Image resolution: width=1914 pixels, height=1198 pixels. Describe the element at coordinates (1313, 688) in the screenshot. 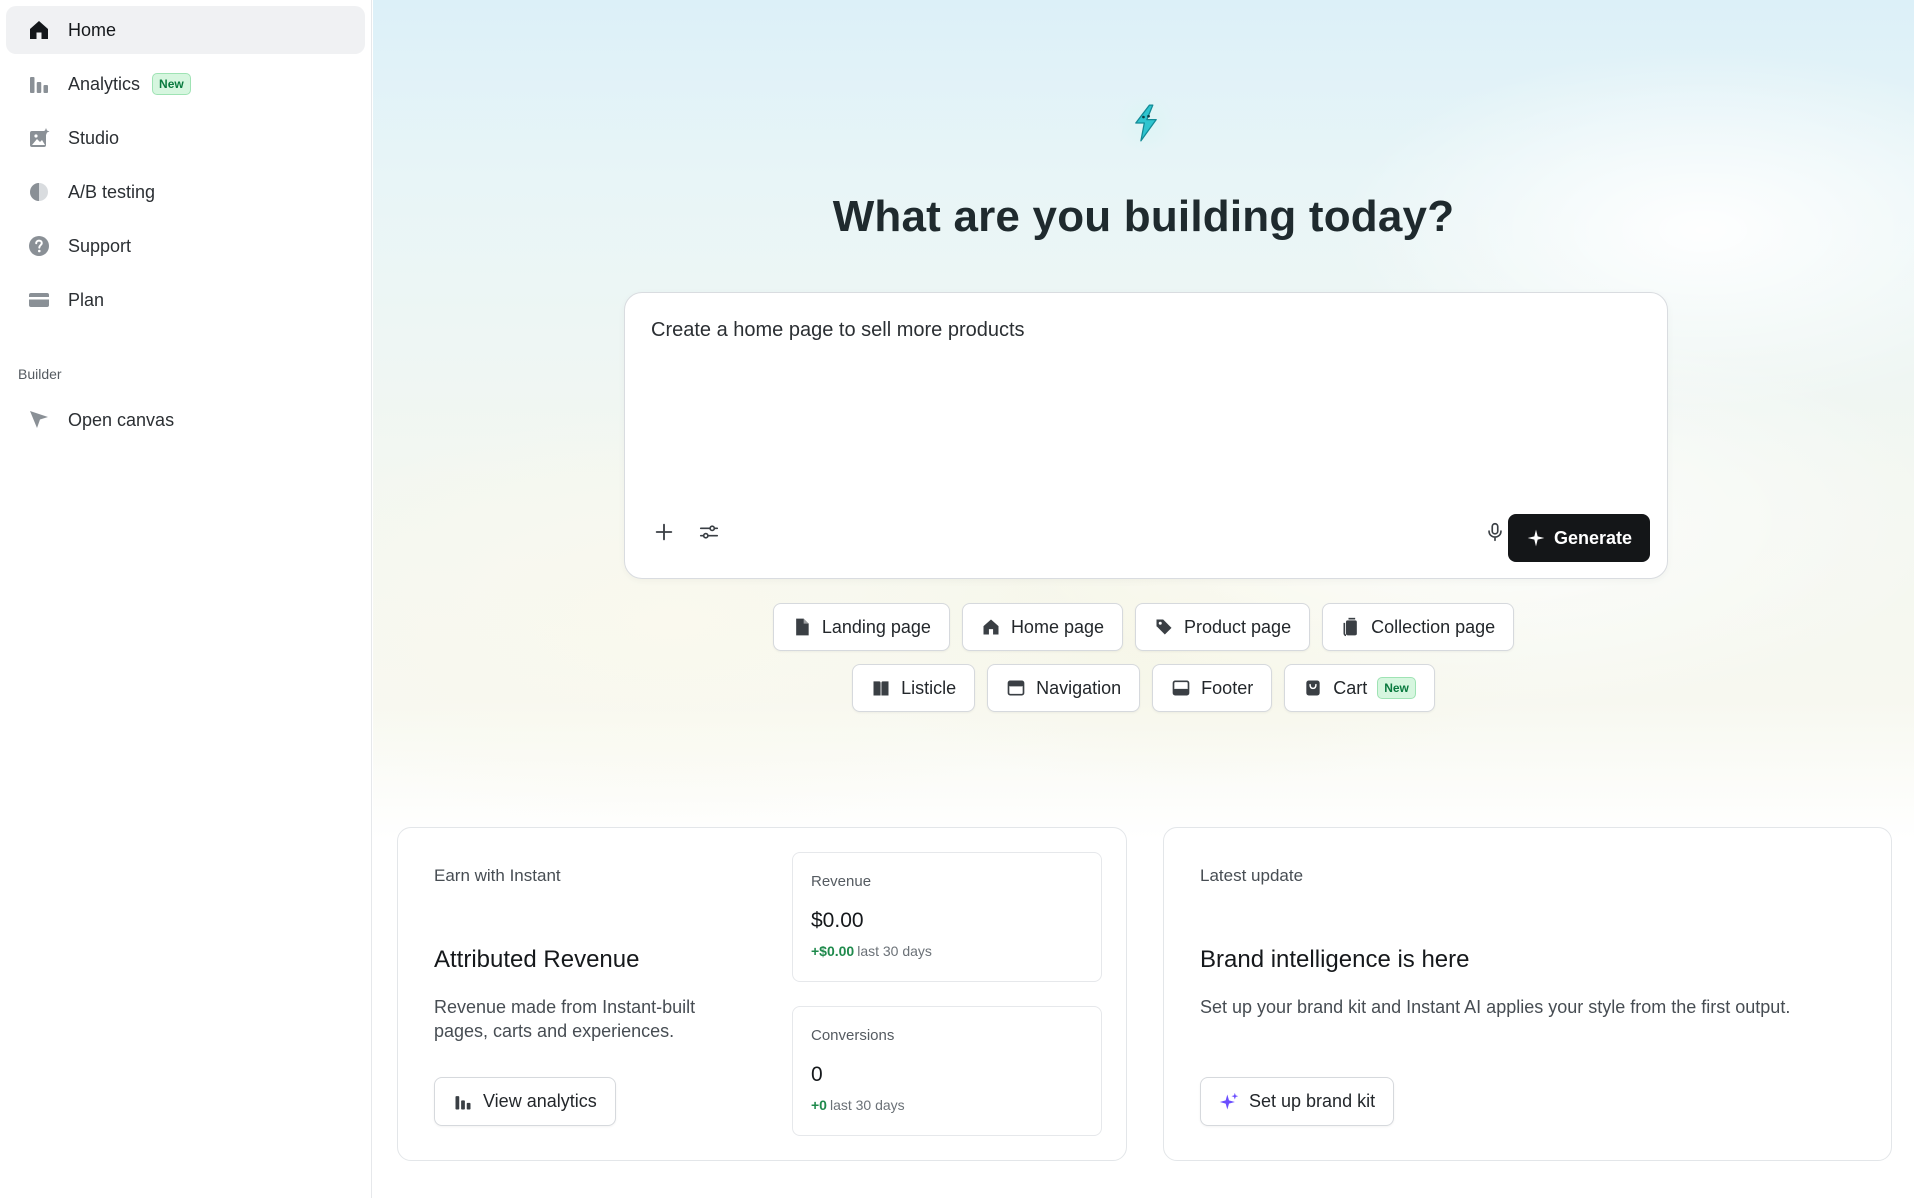

I see `bag-icon` at that location.